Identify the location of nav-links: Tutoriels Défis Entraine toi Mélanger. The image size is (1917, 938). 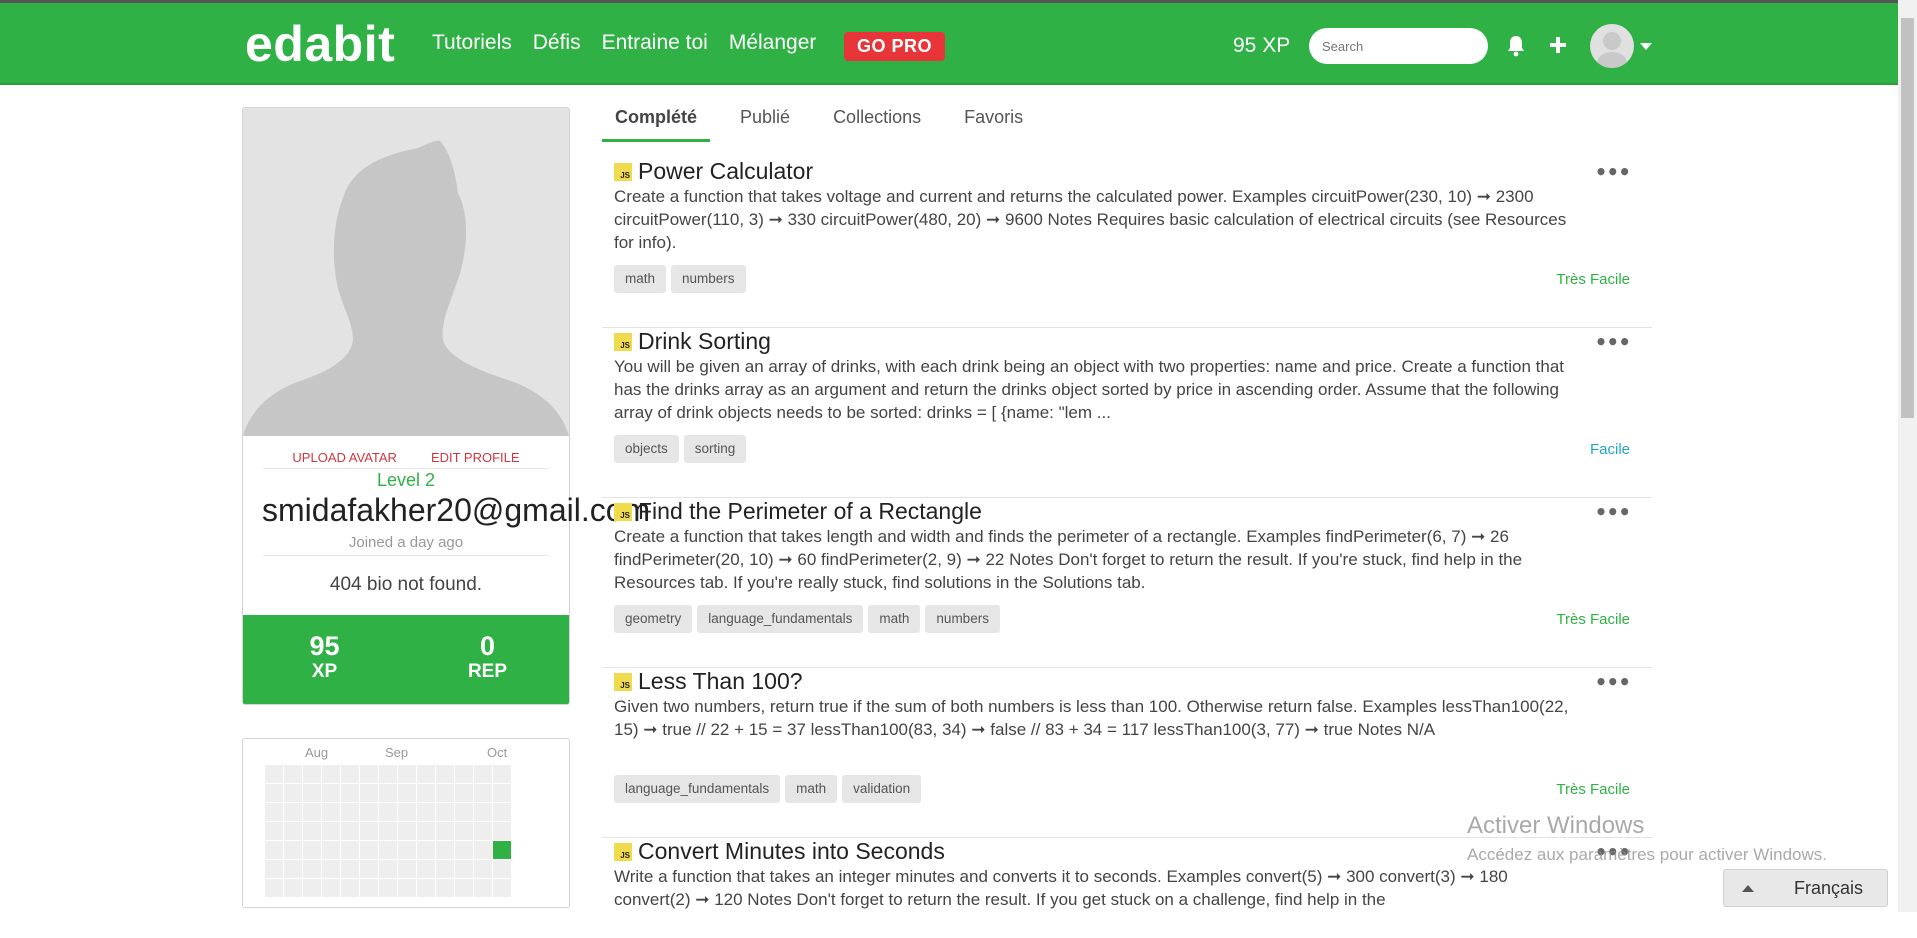
(634, 43).